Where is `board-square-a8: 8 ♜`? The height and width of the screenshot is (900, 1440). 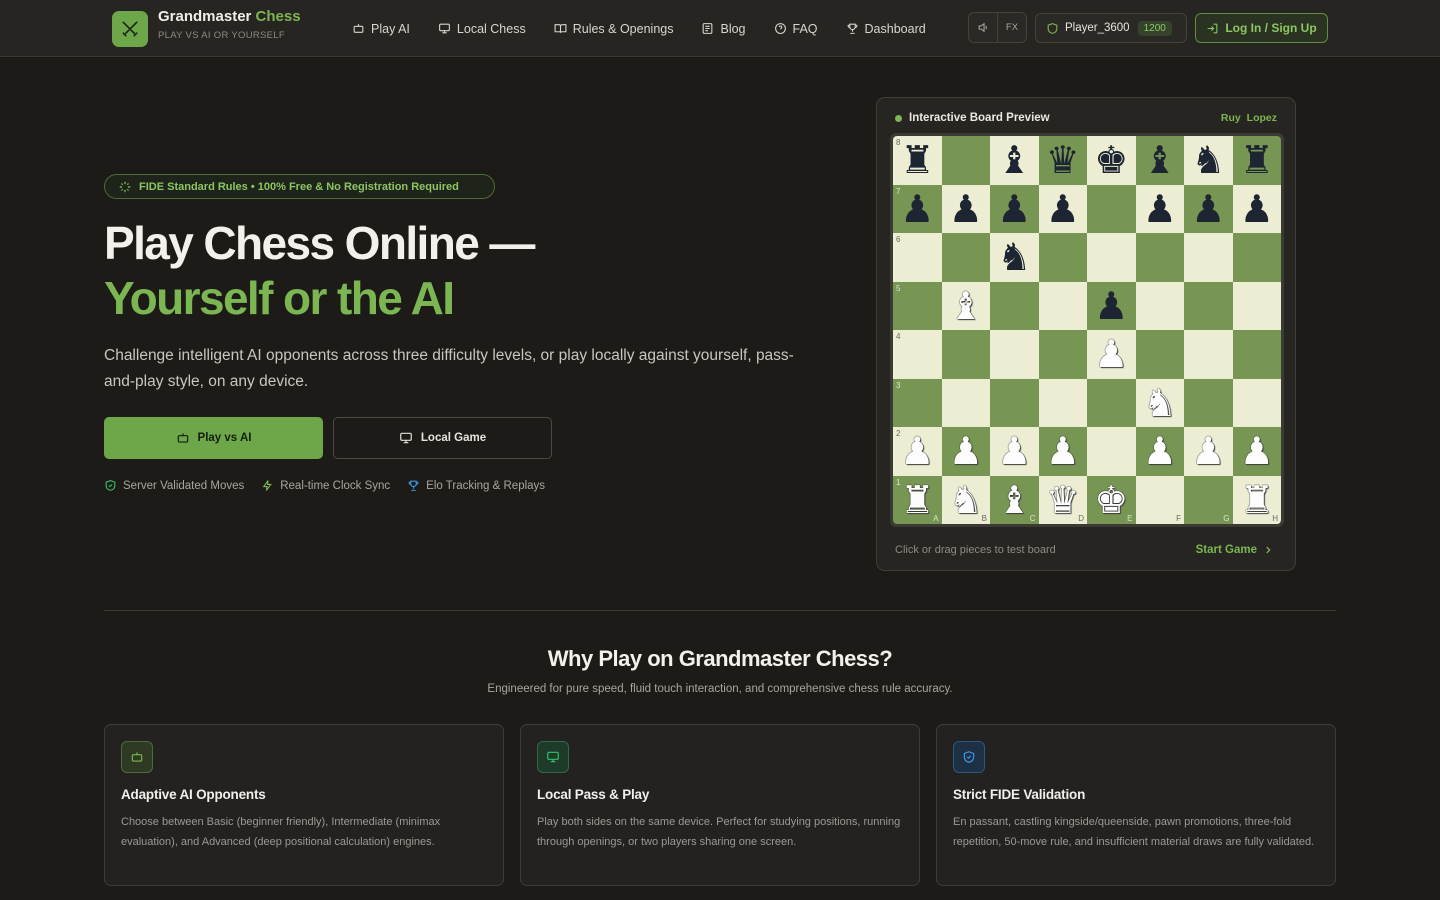 board-square-a8: 8 ♜ is located at coordinates (917, 160).